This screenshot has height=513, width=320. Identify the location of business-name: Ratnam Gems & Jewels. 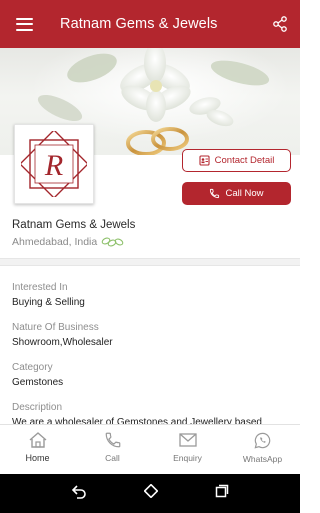
(74, 225).